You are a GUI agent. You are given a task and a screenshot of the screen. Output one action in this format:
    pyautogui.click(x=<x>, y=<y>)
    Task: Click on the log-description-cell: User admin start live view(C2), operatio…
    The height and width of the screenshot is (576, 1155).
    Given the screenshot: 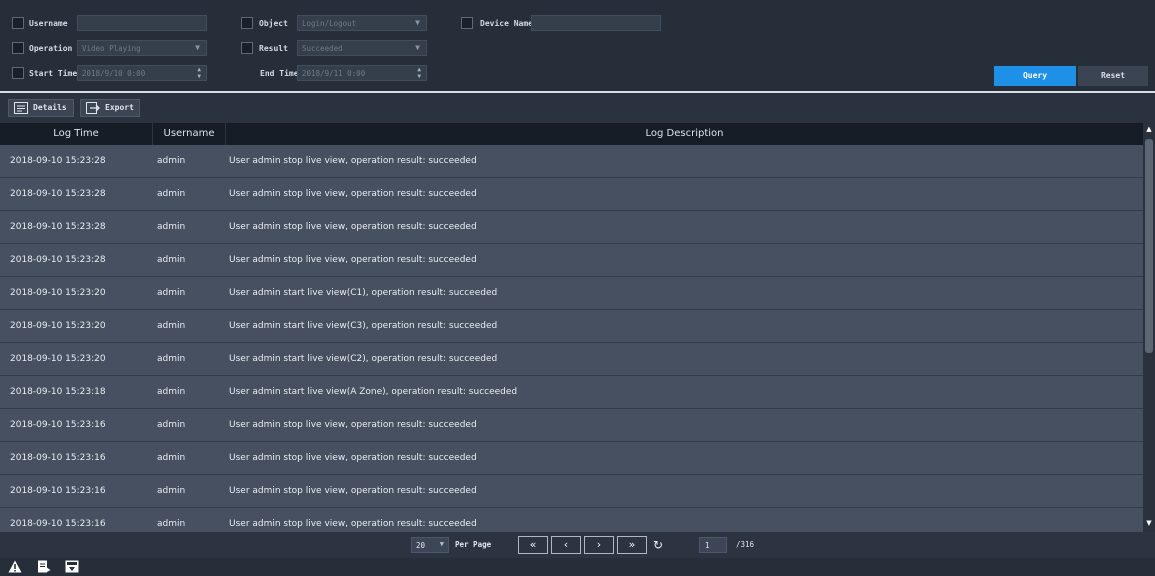 What is the action you would take?
    pyautogui.click(x=363, y=359)
    